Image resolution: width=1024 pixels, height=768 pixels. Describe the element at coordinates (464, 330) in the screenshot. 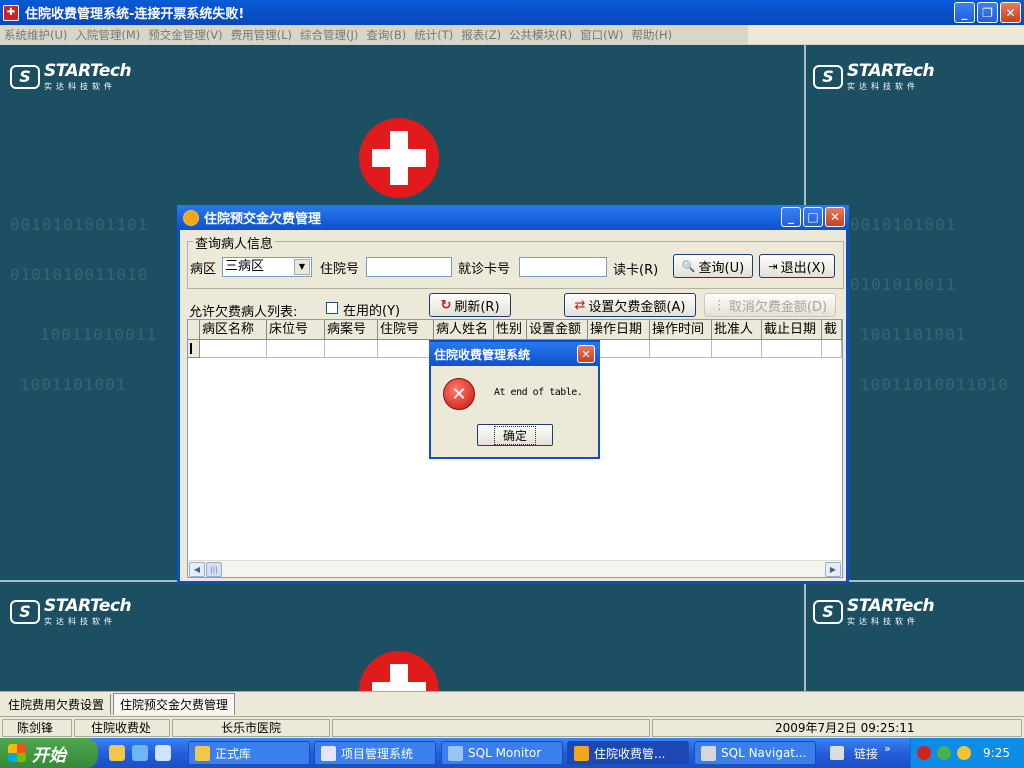

I see `column-header: 病人姓名` at that location.